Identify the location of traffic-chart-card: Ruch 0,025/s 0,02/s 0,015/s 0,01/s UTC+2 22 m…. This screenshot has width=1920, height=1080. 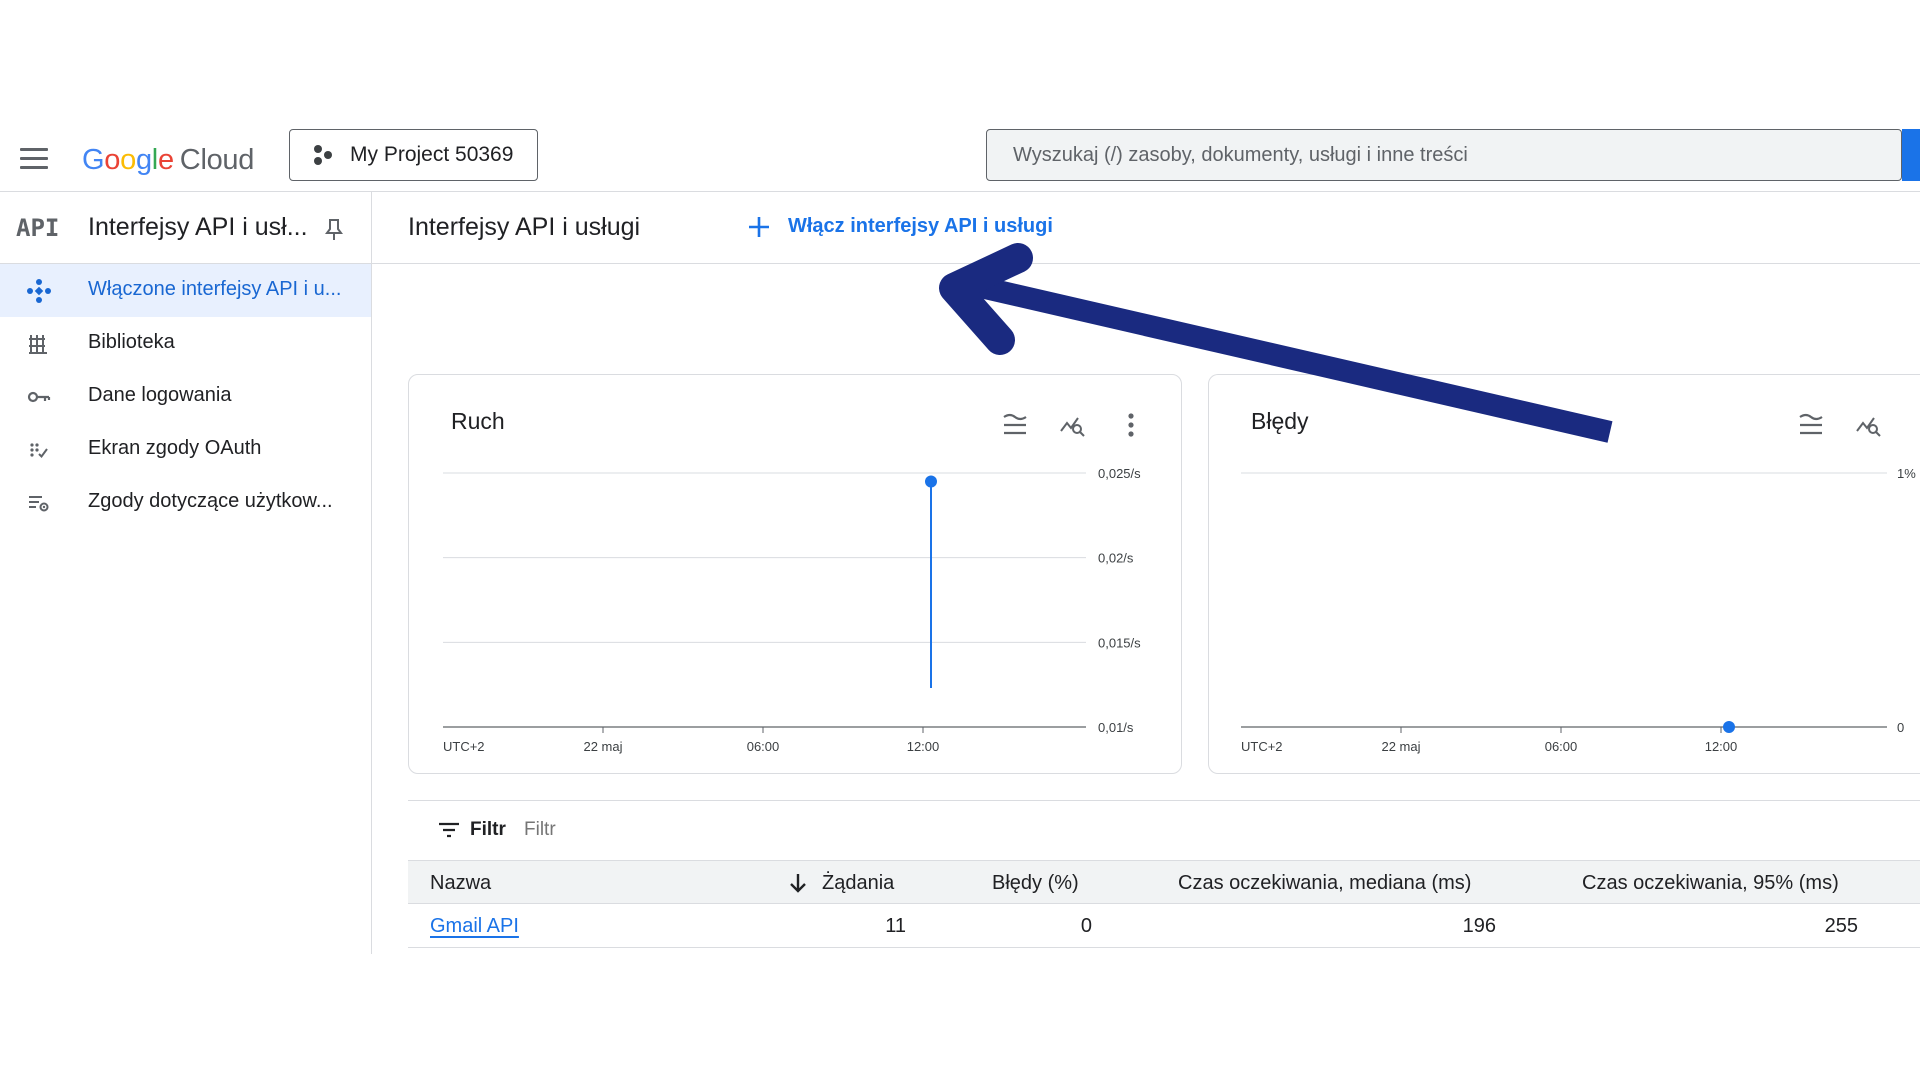
(795, 574).